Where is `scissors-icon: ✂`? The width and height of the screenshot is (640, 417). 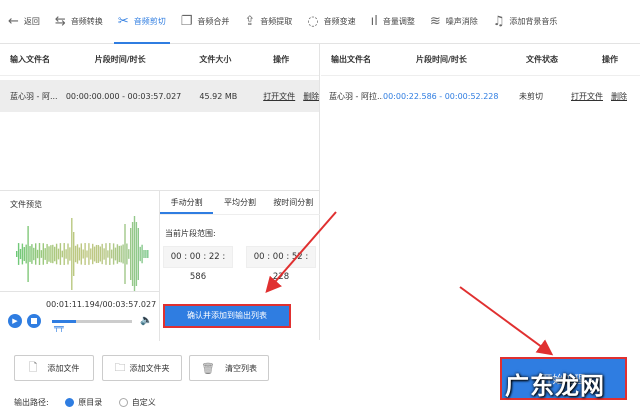
scissors-icon: ✂ is located at coordinates (123, 21).